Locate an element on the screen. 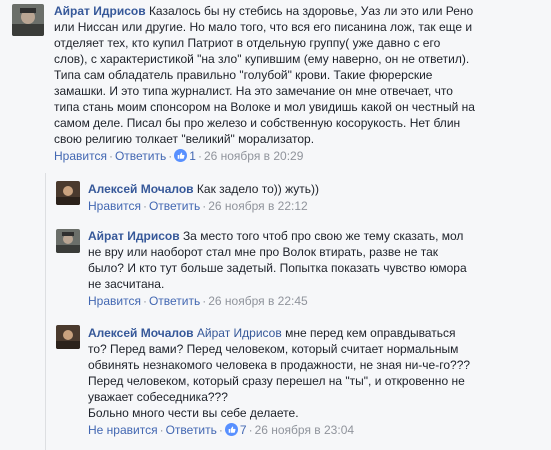  reaction-count: 1 is located at coordinates (192, 156).